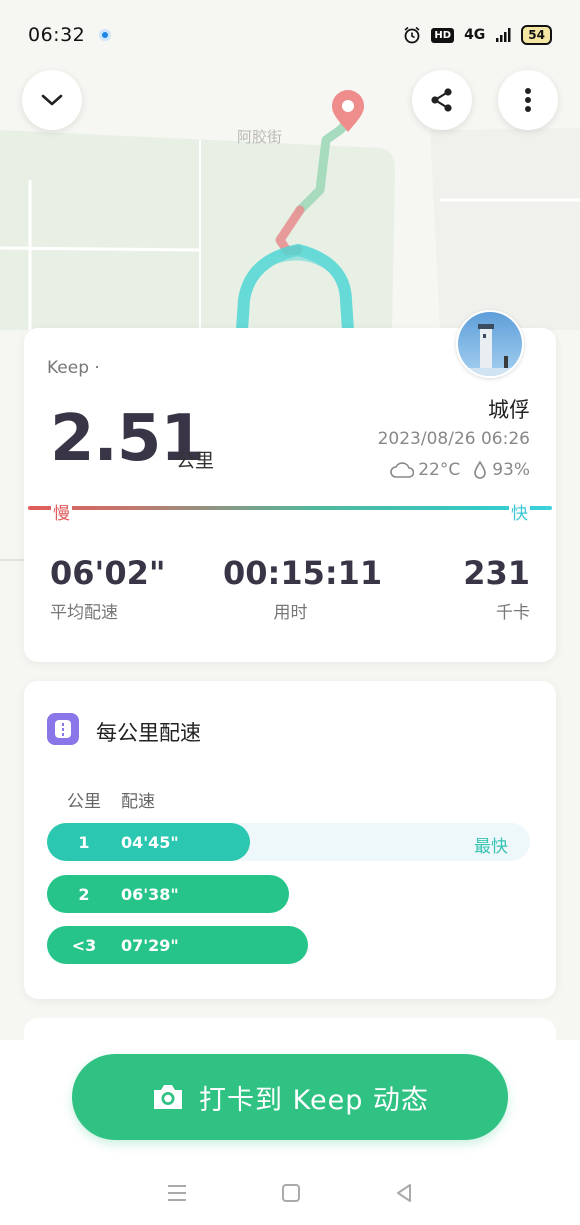  What do you see at coordinates (150, 945) in the screenshot?
I see `pace-row-value: 07'29"` at bounding box center [150, 945].